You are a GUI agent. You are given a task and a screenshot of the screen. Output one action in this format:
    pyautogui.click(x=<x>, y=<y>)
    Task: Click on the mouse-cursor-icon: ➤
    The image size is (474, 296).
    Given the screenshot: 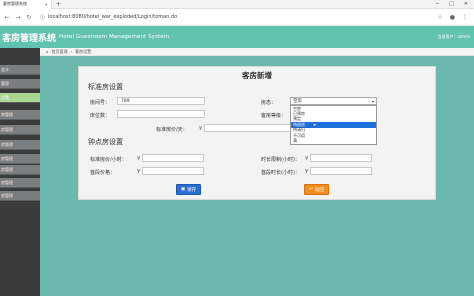 What is the action you would take?
    pyautogui.click(x=315, y=125)
    